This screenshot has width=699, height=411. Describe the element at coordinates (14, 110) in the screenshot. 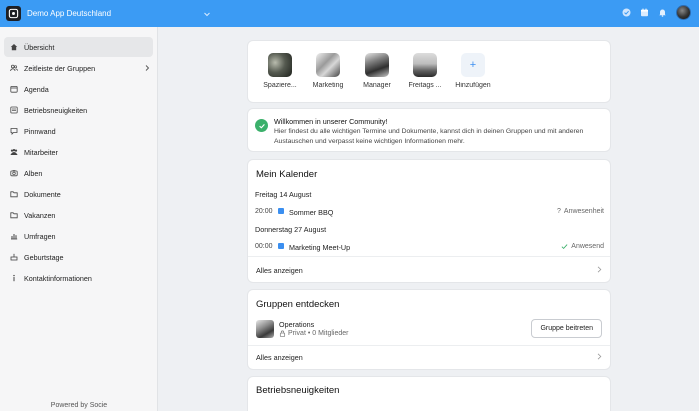

I see `news-icon` at that location.